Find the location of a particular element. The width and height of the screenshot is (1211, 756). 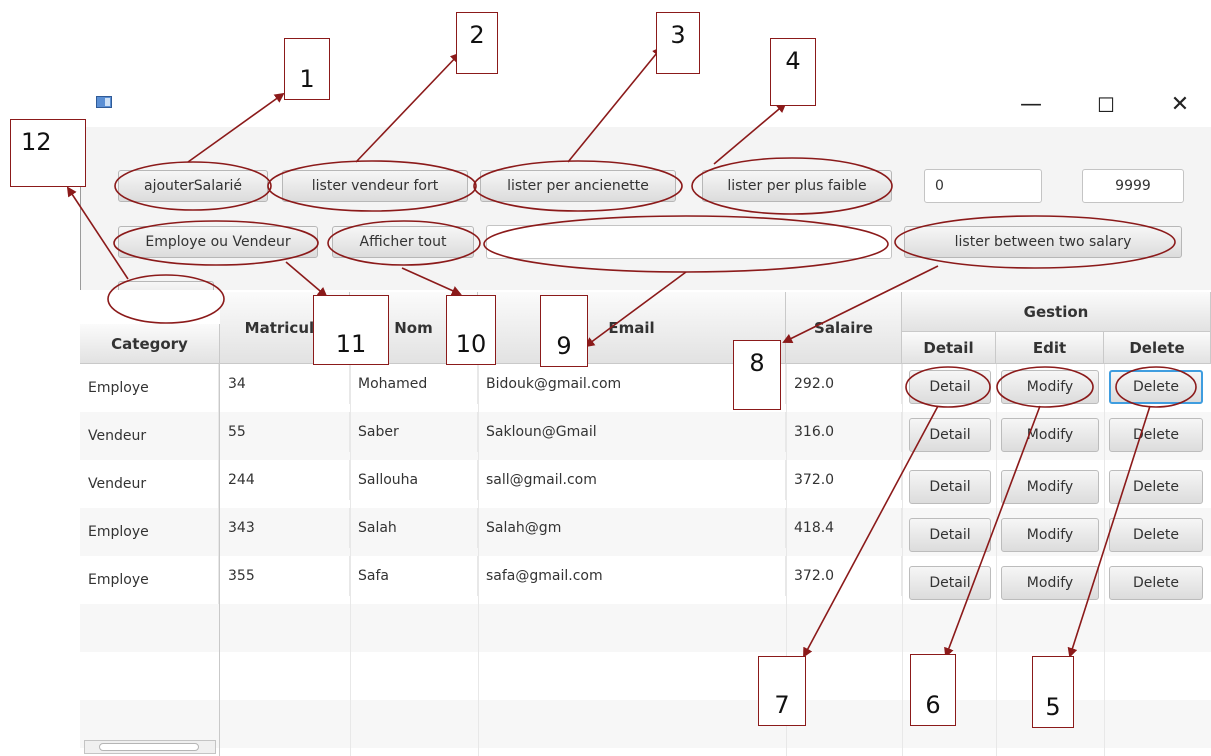

maximize-icon: ☐ is located at coordinates (1106, 105).